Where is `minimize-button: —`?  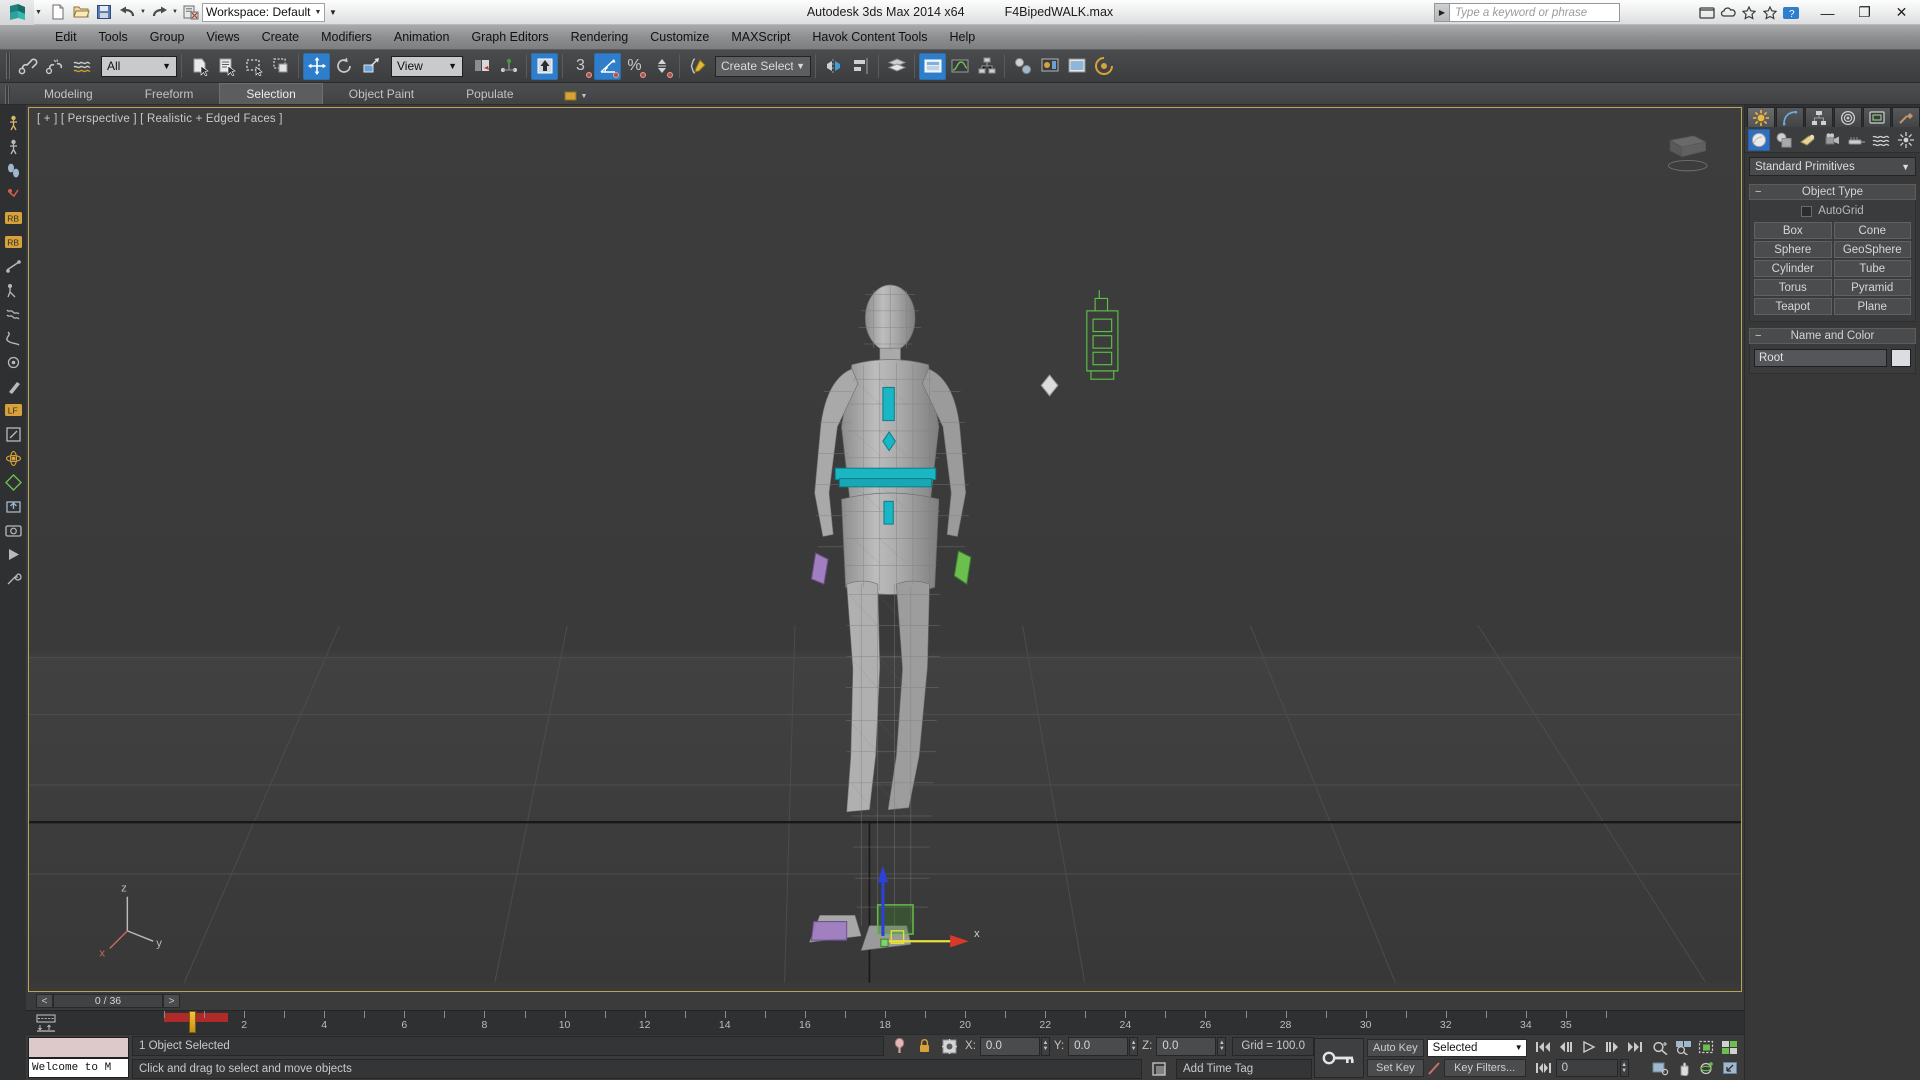 minimize-button: — is located at coordinates (1827, 12).